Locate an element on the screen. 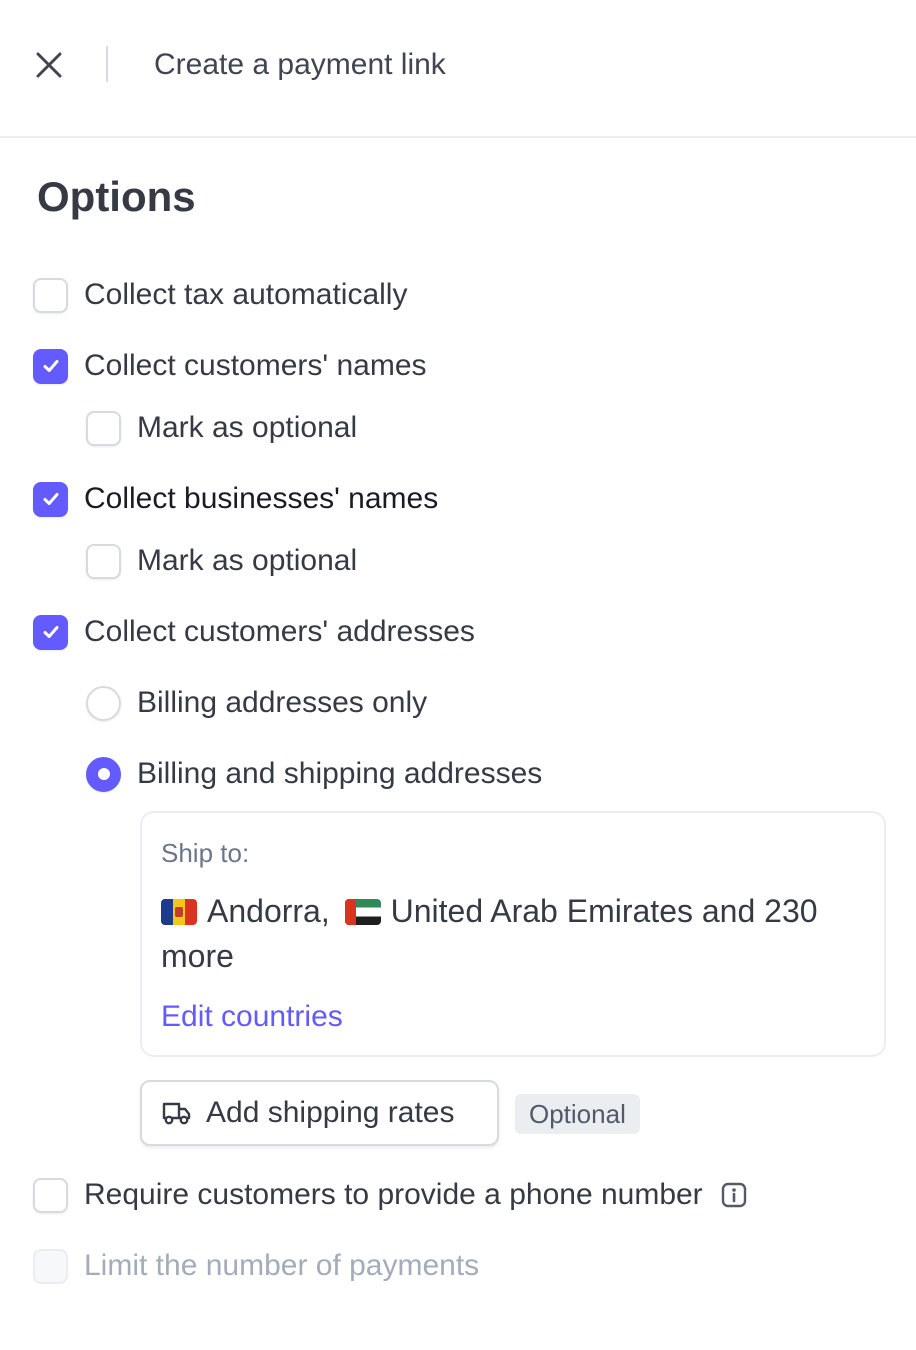 Image resolution: width=916 pixels, height=1350 pixels. close-icon is located at coordinates (49, 65).